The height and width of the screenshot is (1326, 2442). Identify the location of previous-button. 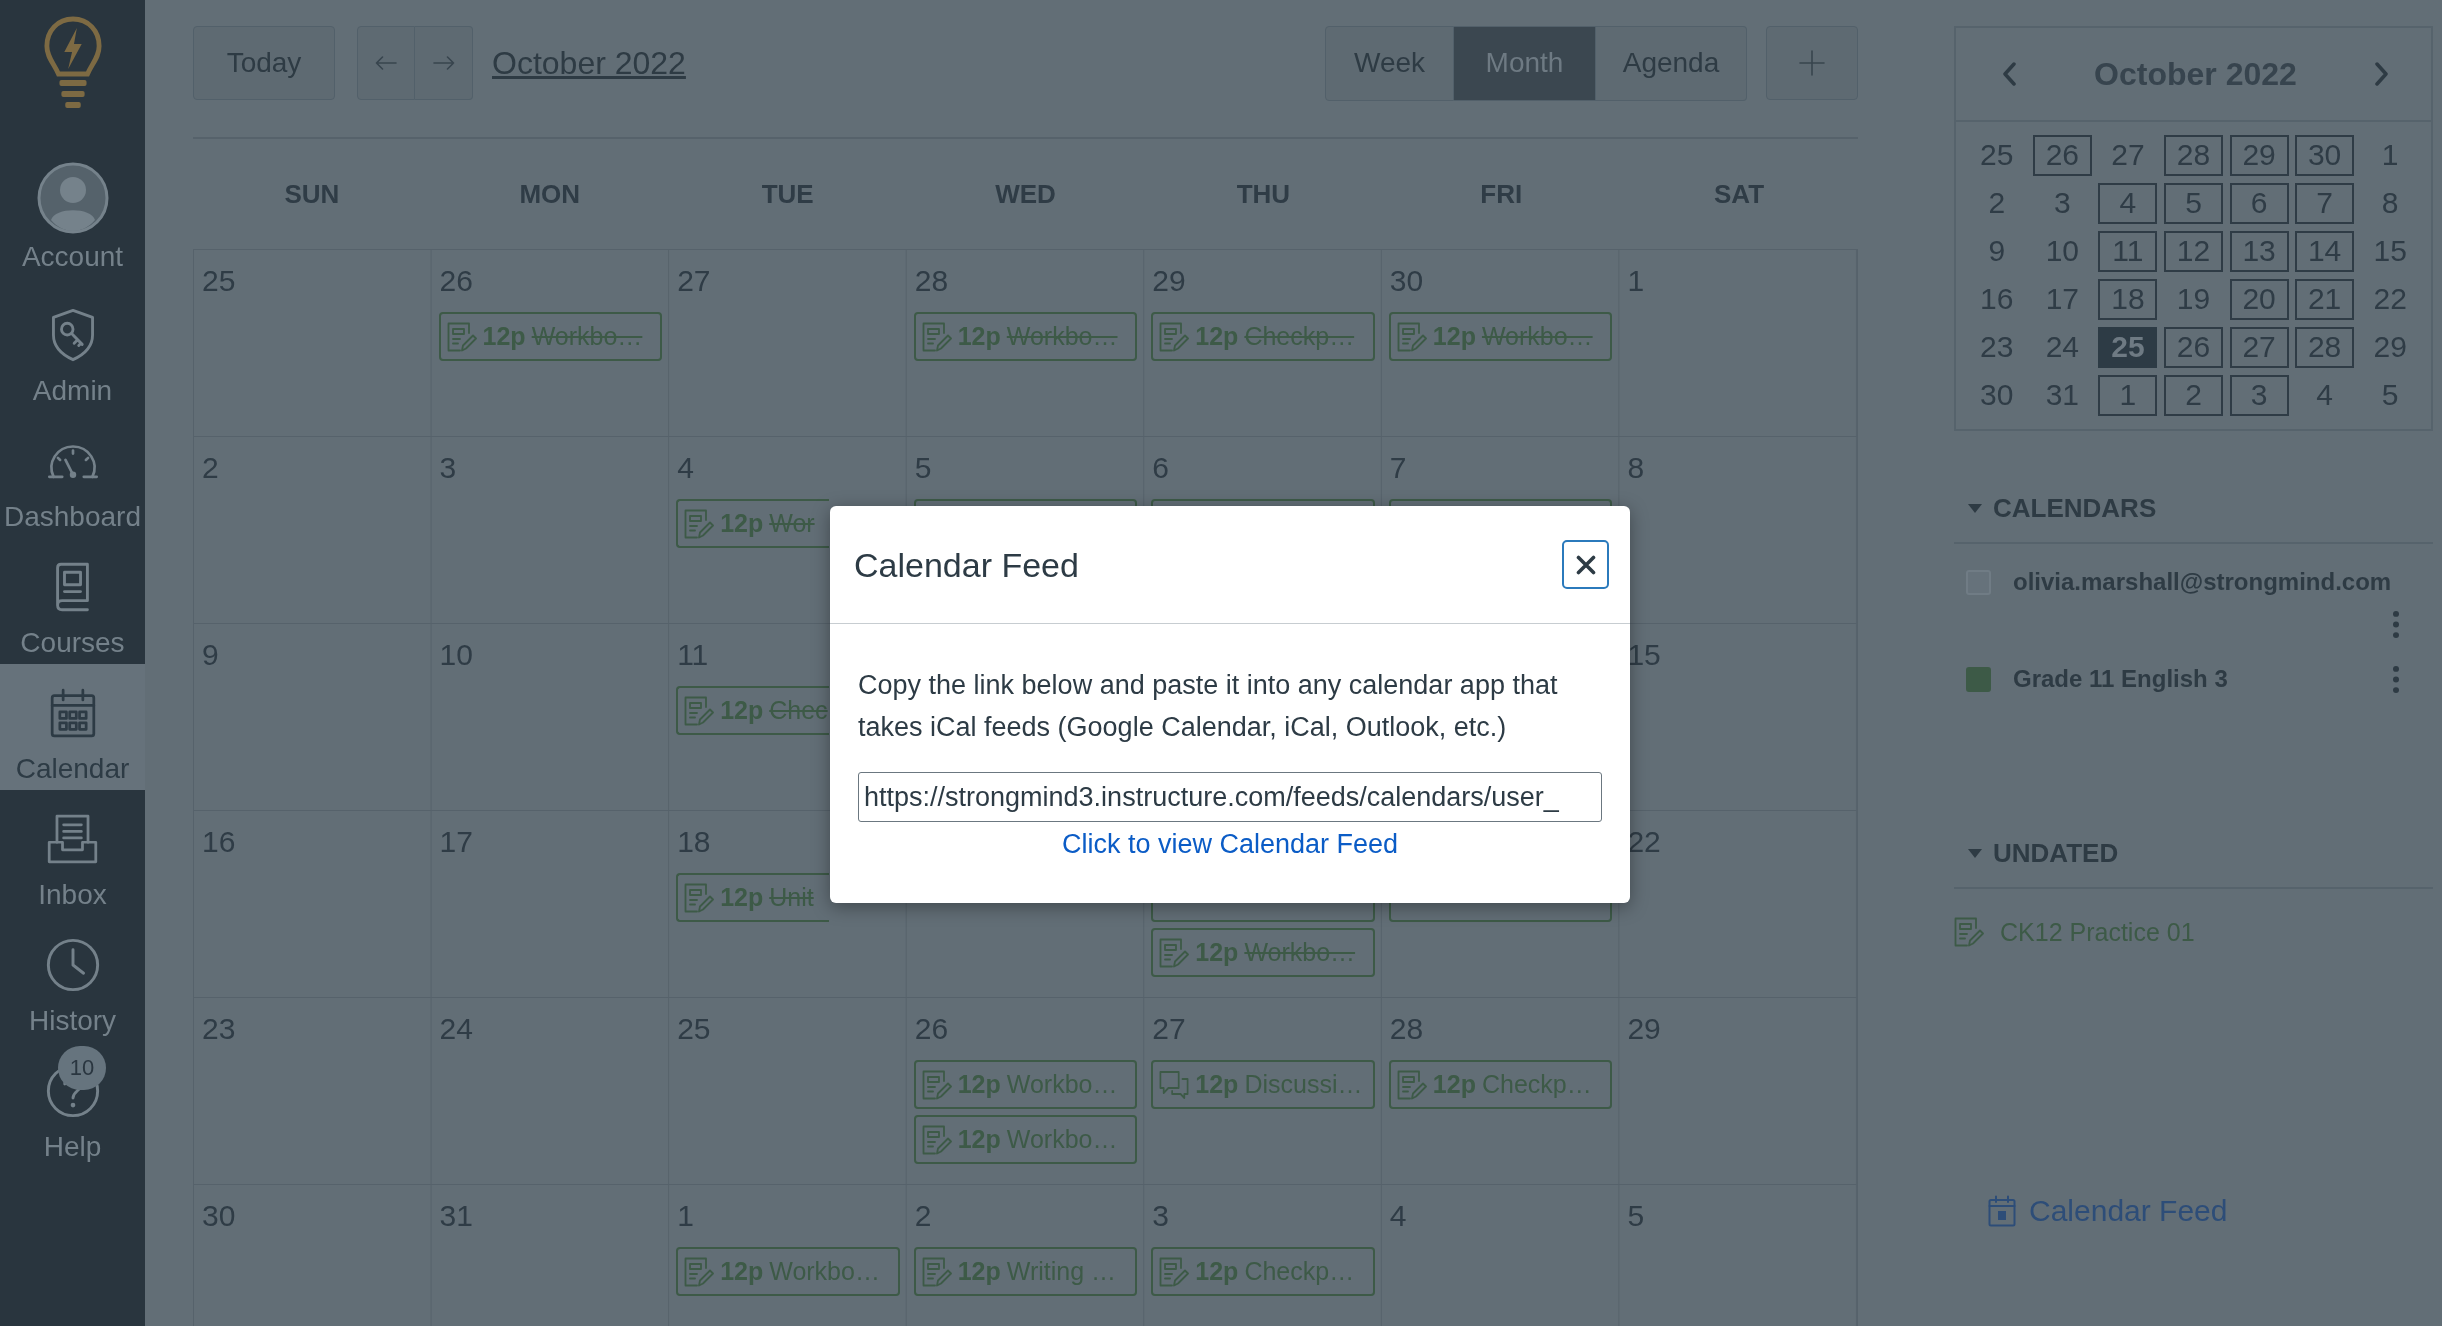
(386, 63).